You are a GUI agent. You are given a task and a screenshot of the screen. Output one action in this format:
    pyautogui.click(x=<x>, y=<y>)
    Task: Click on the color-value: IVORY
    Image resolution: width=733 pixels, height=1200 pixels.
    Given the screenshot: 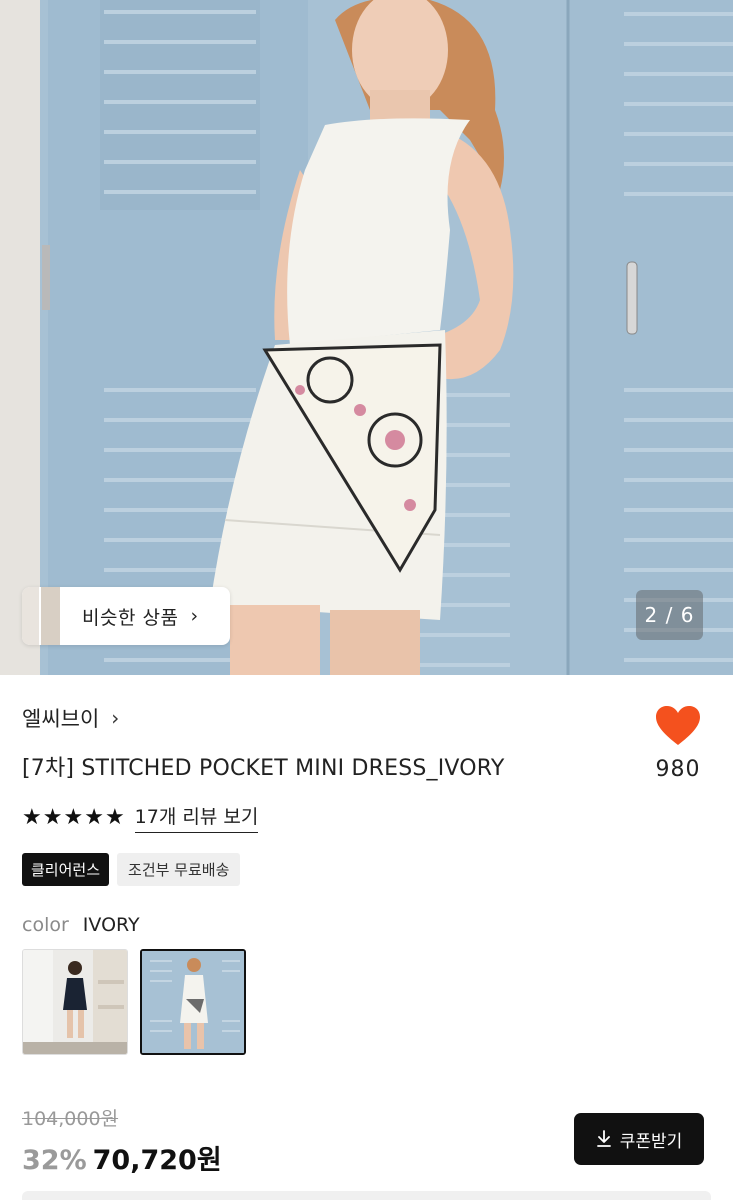 What is the action you would take?
    pyautogui.click(x=111, y=925)
    